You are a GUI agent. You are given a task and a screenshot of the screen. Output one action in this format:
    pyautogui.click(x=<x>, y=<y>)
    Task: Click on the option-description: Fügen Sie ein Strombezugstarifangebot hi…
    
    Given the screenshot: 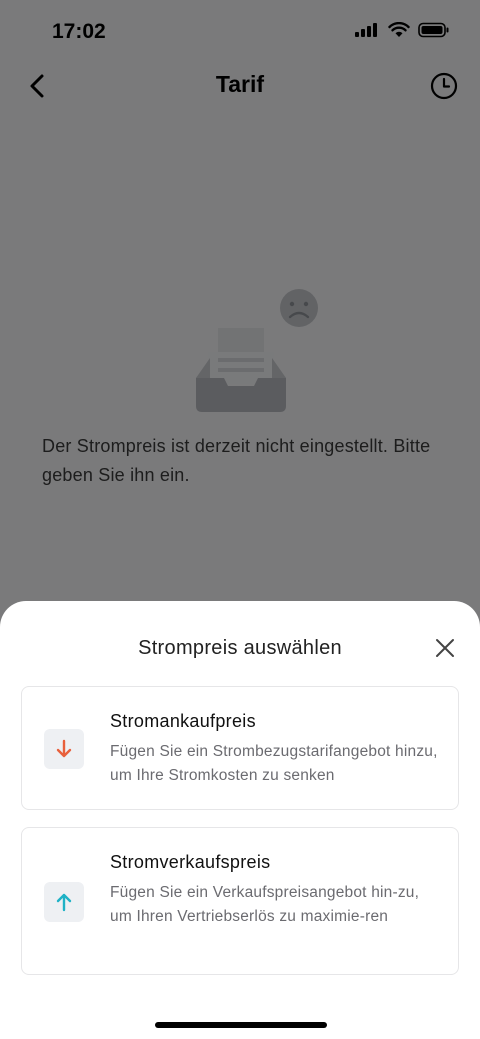 What is the action you would take?
    pyautogui.click(x=274, y=763)
    